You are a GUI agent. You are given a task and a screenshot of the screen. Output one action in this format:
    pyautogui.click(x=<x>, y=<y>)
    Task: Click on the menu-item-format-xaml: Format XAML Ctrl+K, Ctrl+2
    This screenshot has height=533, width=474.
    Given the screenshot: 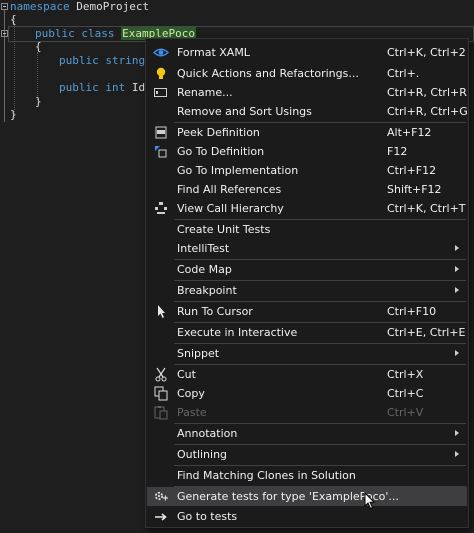 What is the action you would take?
    pyautogui.click(x=307, y=52)
    